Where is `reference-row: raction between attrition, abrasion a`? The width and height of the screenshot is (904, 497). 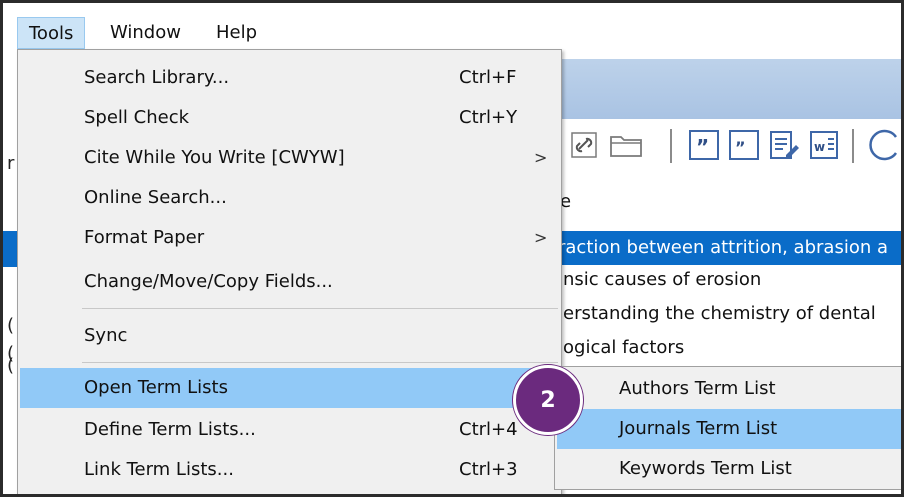 reference-row: raction between attrition, abrasion a is located at coordinates (729, 248).